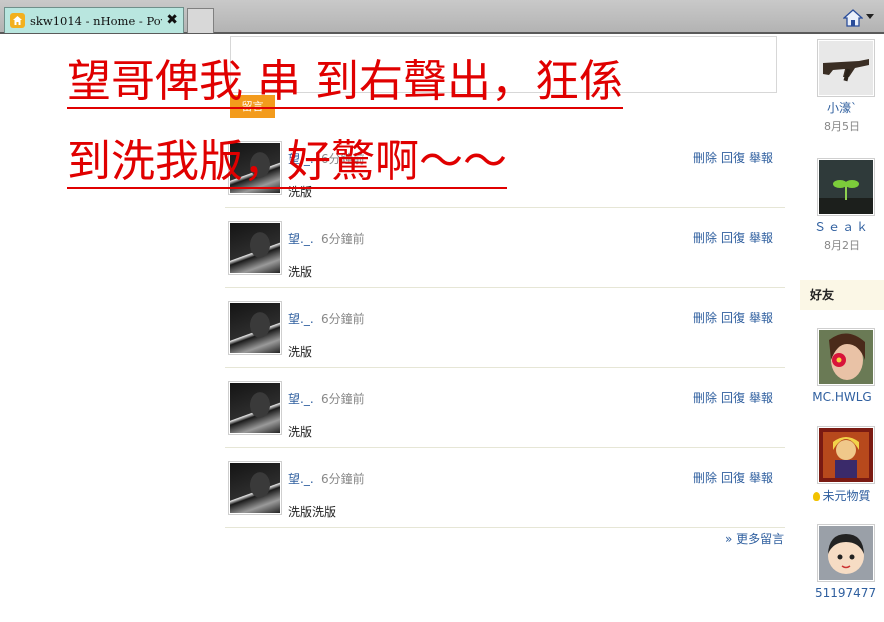 The height and width of the screenshot is (622, 884). What do you see at coordinates (846, 68) in the screenshot?
I see `visitor-avatar-rifle` at bounding box center [846, 68].